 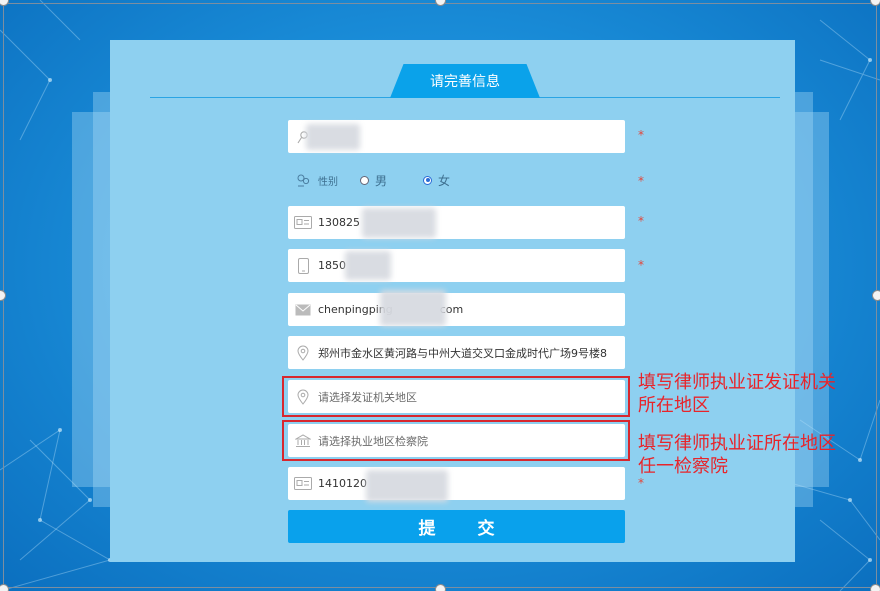 What do you see at coordinates (737, 455) in the screenshot?
I see `procuratorate-annotation: 填写律师执业证所在地区 任一检察院` at bounding box center [737, 455].